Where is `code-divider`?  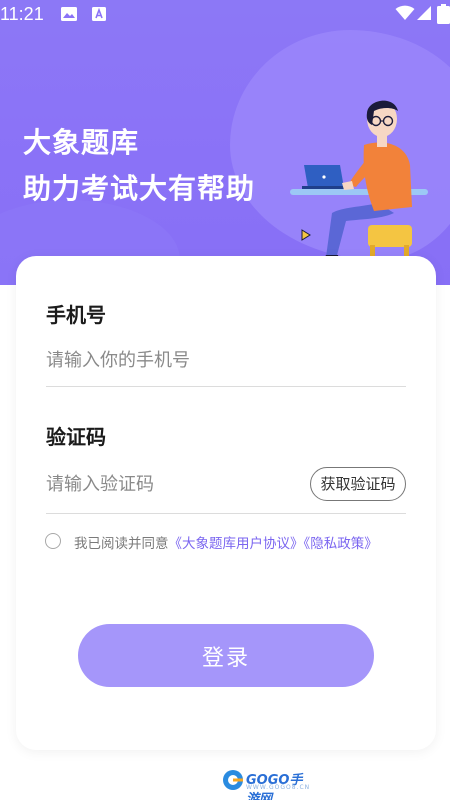
code-divider is located at coordinates (226, 513).